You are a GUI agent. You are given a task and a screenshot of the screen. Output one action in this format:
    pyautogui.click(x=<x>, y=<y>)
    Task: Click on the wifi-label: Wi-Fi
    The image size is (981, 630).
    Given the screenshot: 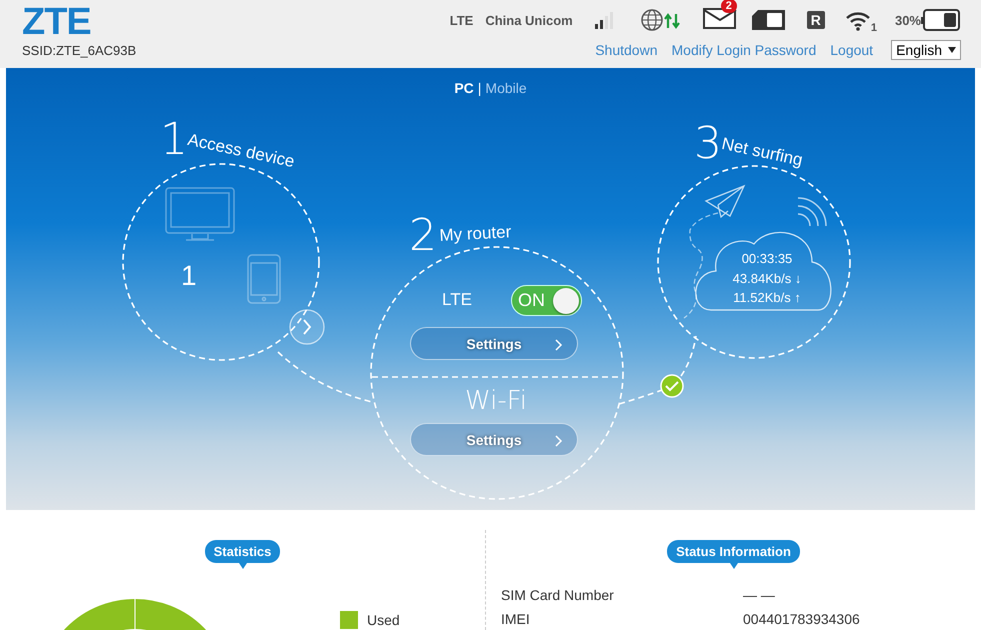 What is the action you would take?
    pyautogui.click(x=496, y=401)
    